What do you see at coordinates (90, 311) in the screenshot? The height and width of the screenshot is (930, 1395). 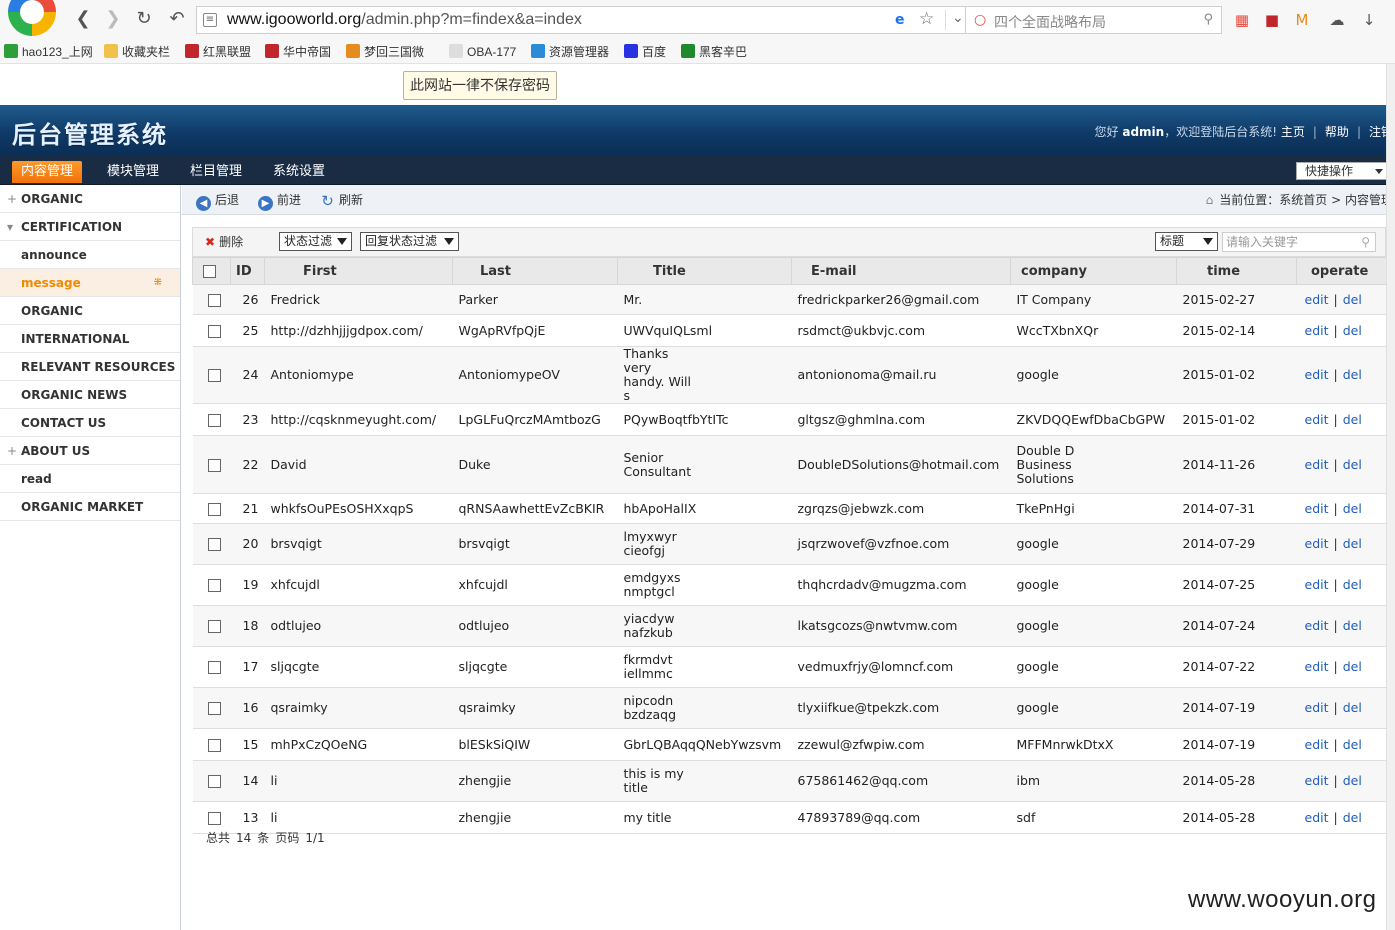 I see `sidebar-item-organic-2: ORGANIC` at bounding box center [90, 311].